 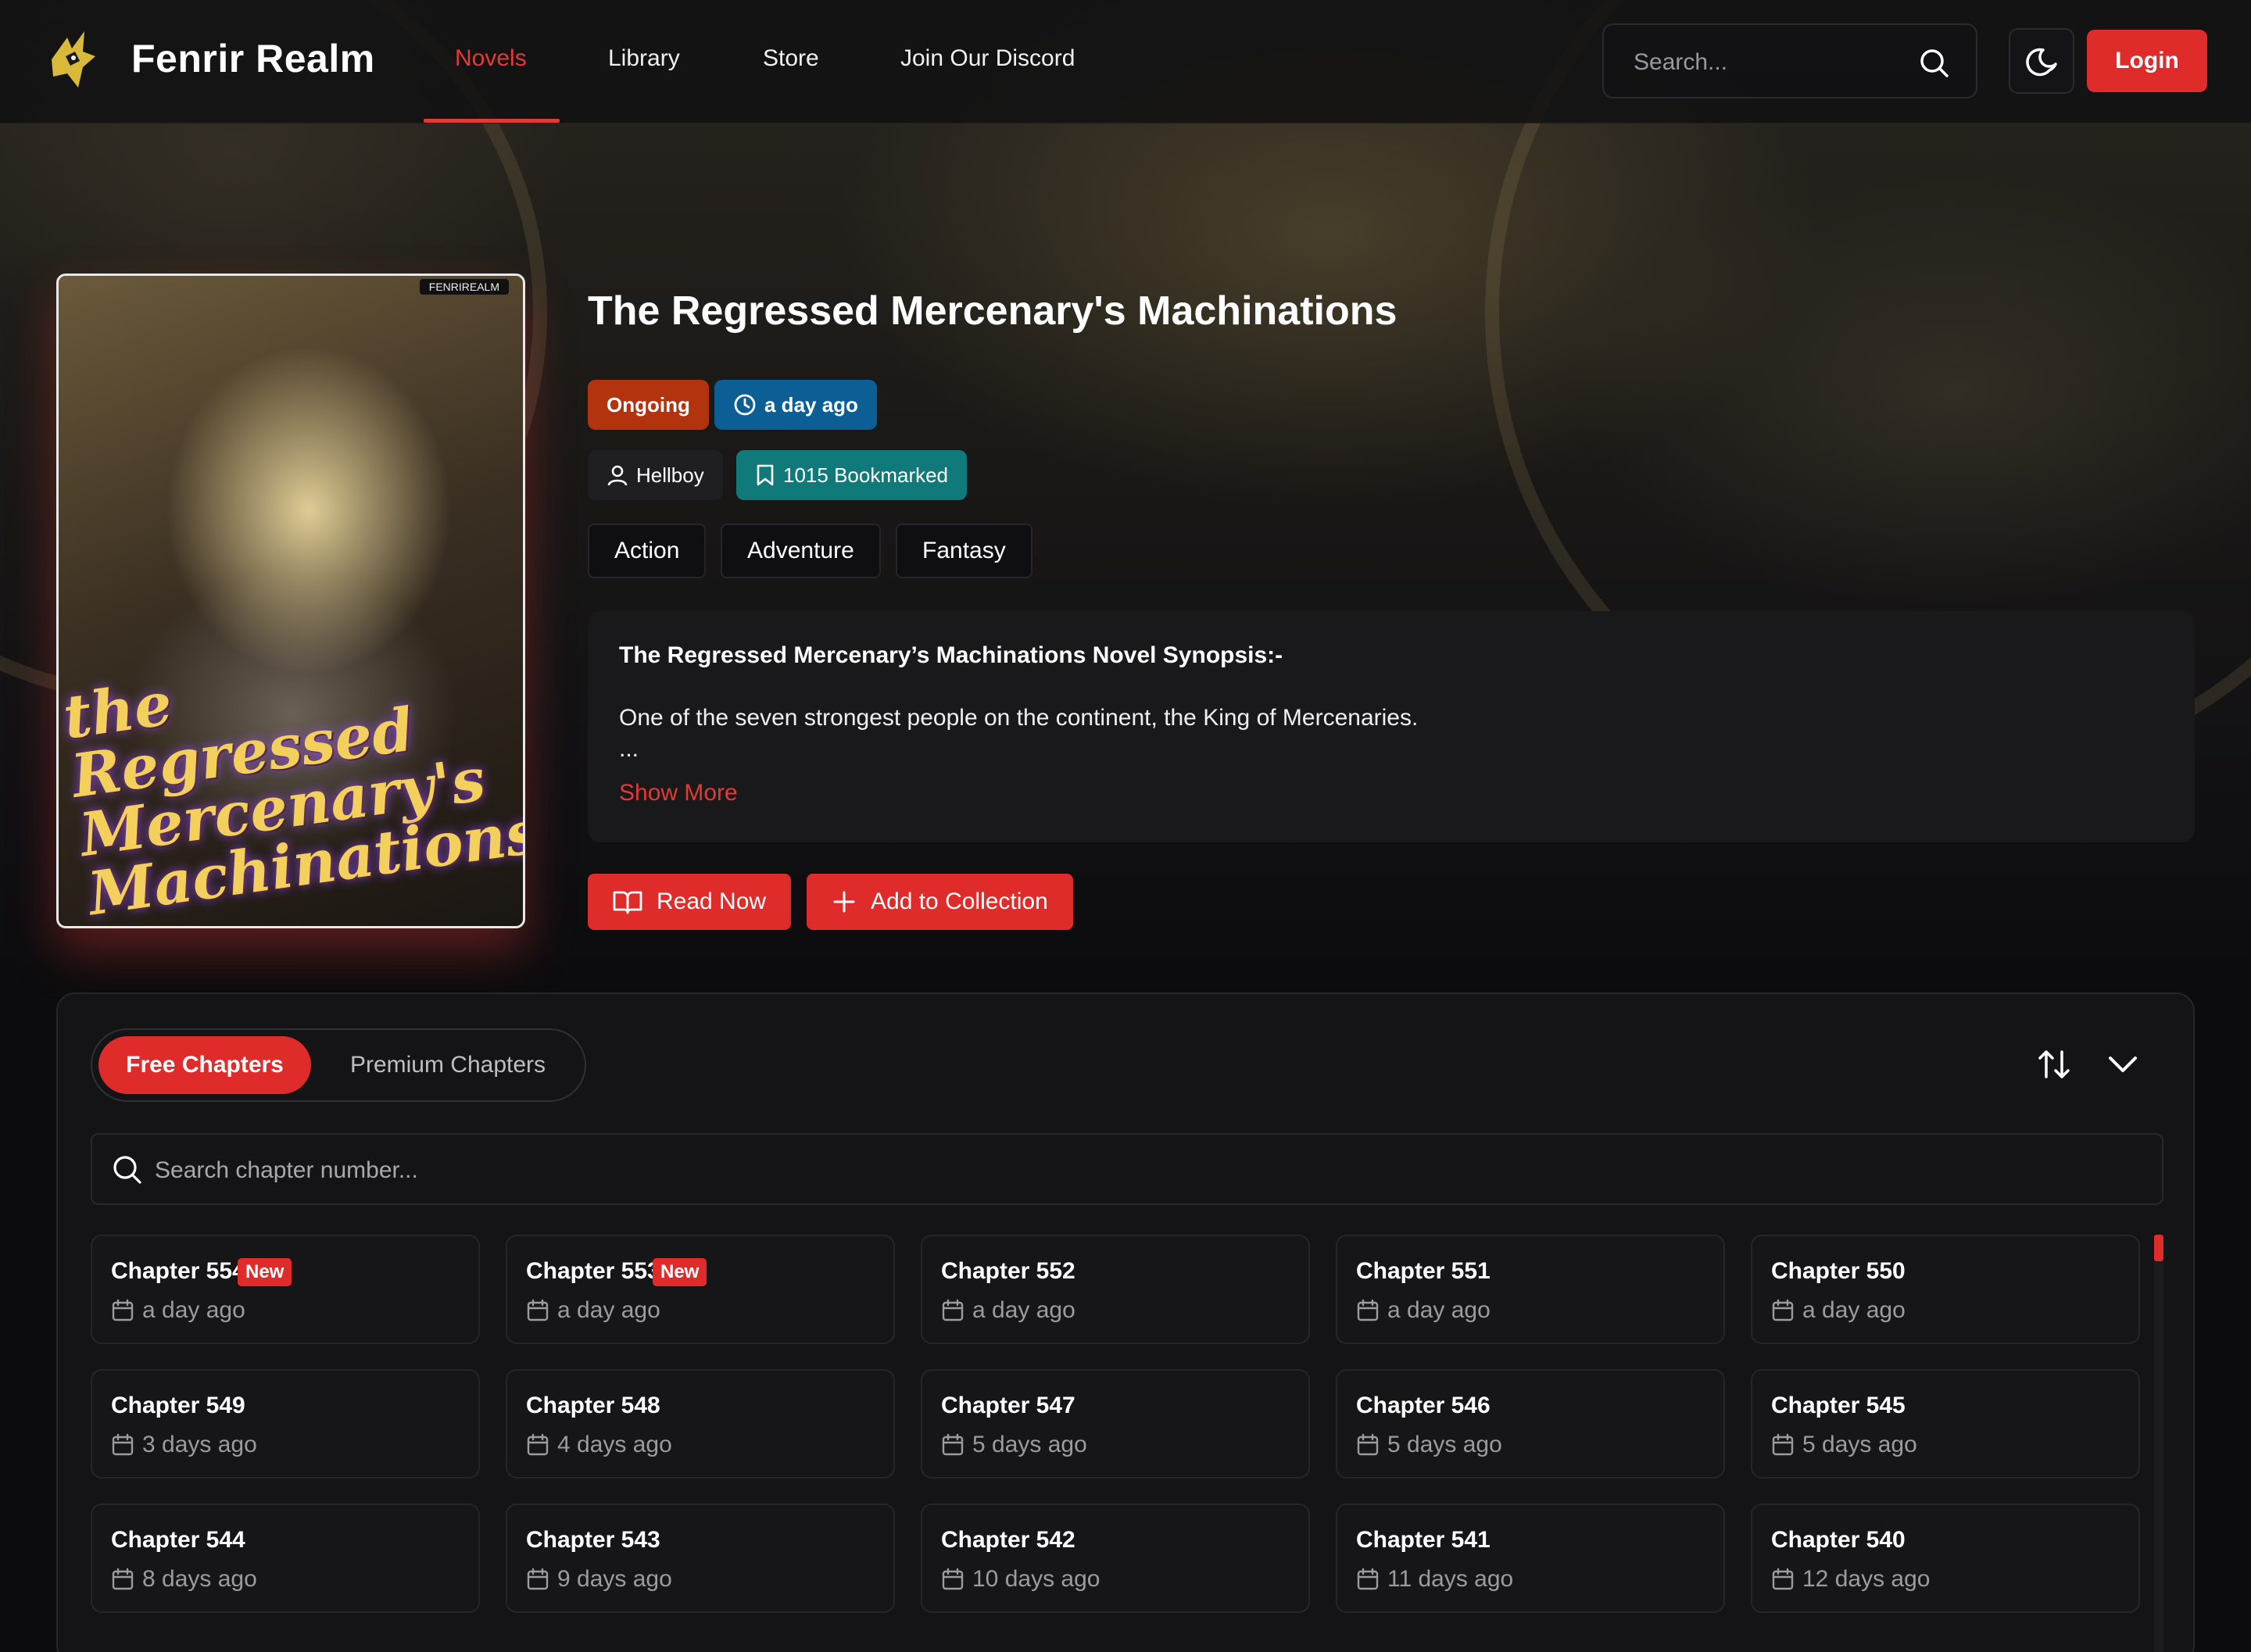 What do you see at coordinates (2147, 61) in the screenshot?
I see `login-button: Login` at bounding box center [2147, 61].